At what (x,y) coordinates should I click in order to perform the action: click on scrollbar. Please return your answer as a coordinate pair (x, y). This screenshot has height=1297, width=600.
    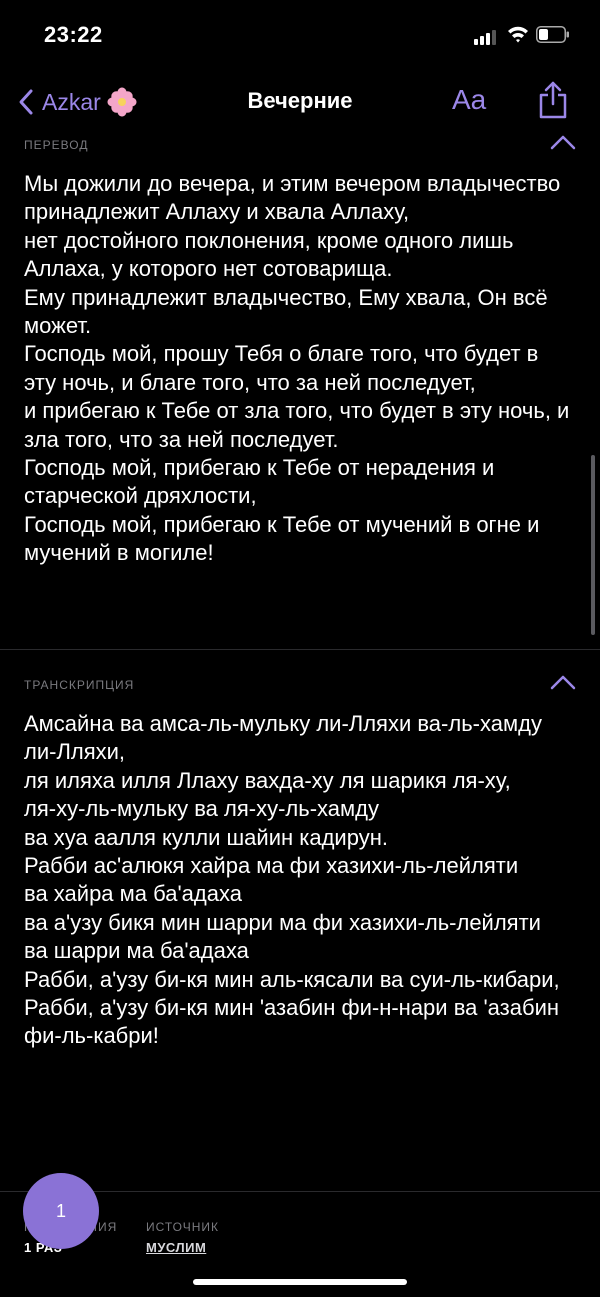
    Looking at the image, I should click on (593, 545).